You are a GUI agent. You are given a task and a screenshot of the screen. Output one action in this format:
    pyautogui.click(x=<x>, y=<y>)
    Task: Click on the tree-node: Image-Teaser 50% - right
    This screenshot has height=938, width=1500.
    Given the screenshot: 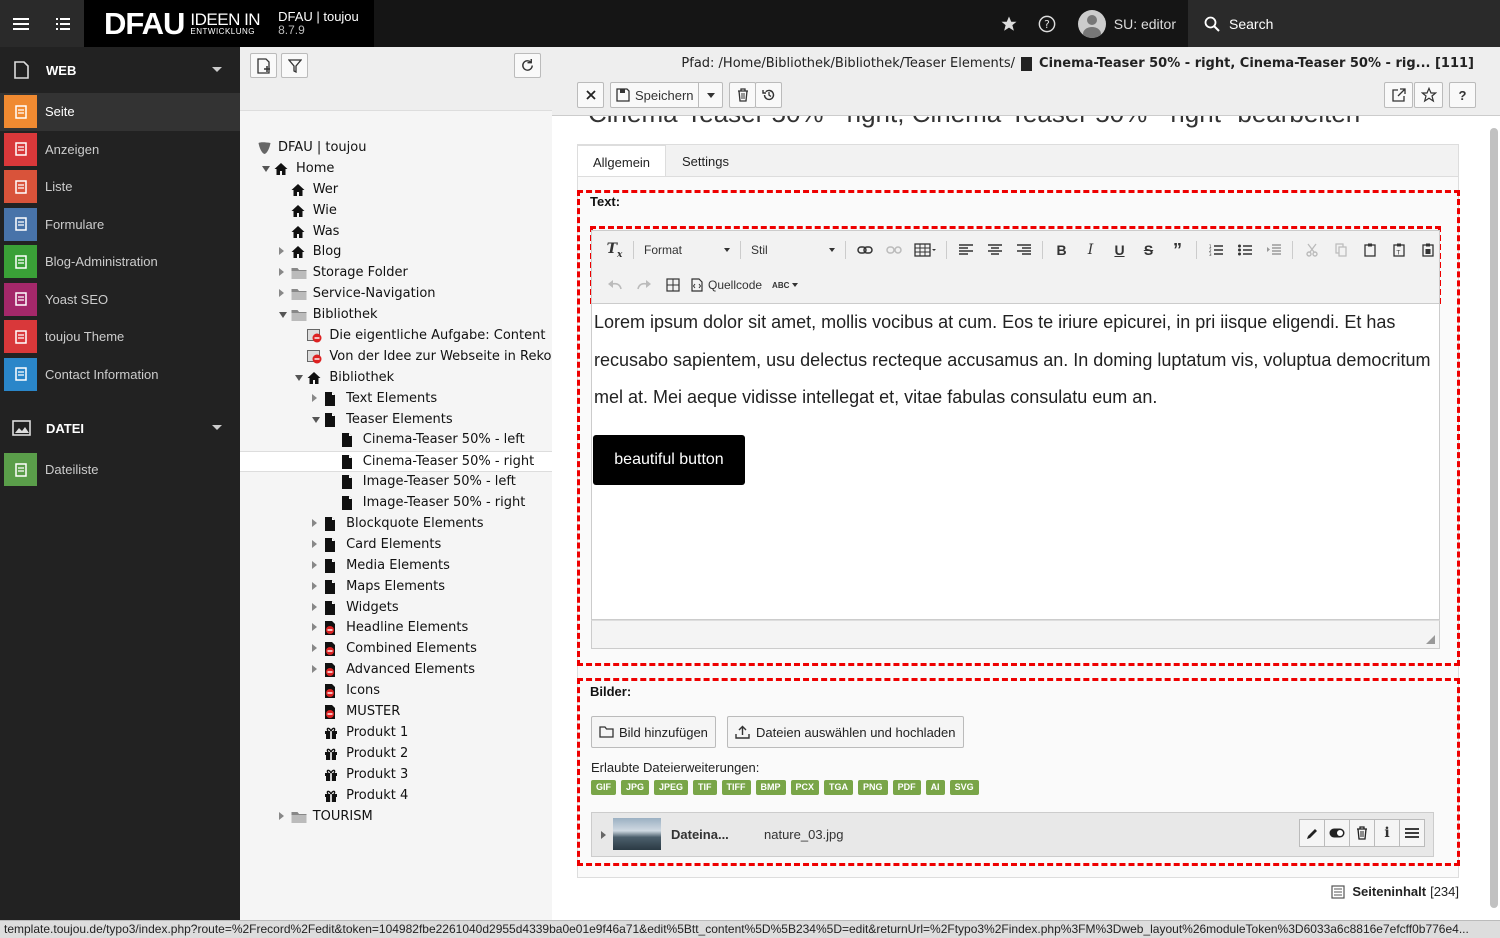 What is the action you would take?
    pyautogui.click(x=396, y=503)
    